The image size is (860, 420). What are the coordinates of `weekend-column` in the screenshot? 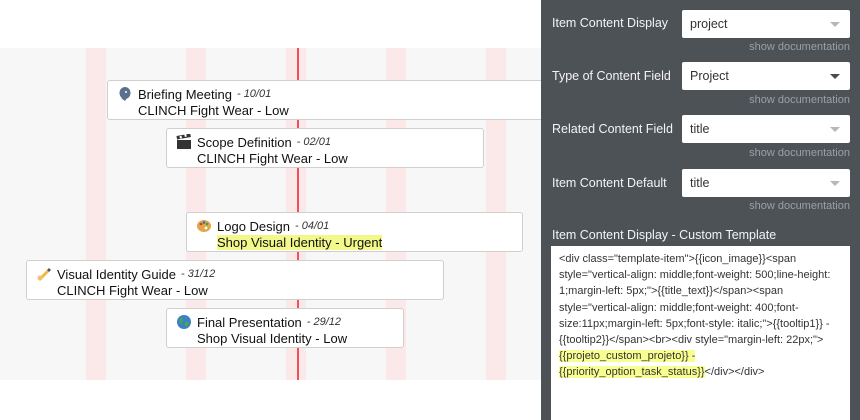 It's located at (96, 214).